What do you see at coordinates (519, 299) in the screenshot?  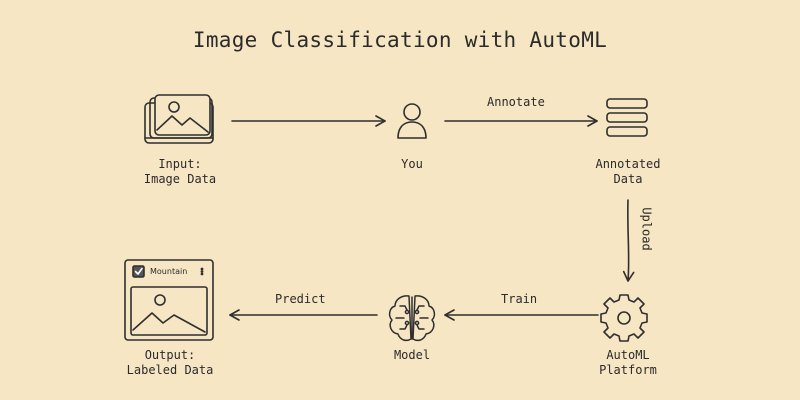 I see `edge-label-train: Train` at bounding box center [519, 299].